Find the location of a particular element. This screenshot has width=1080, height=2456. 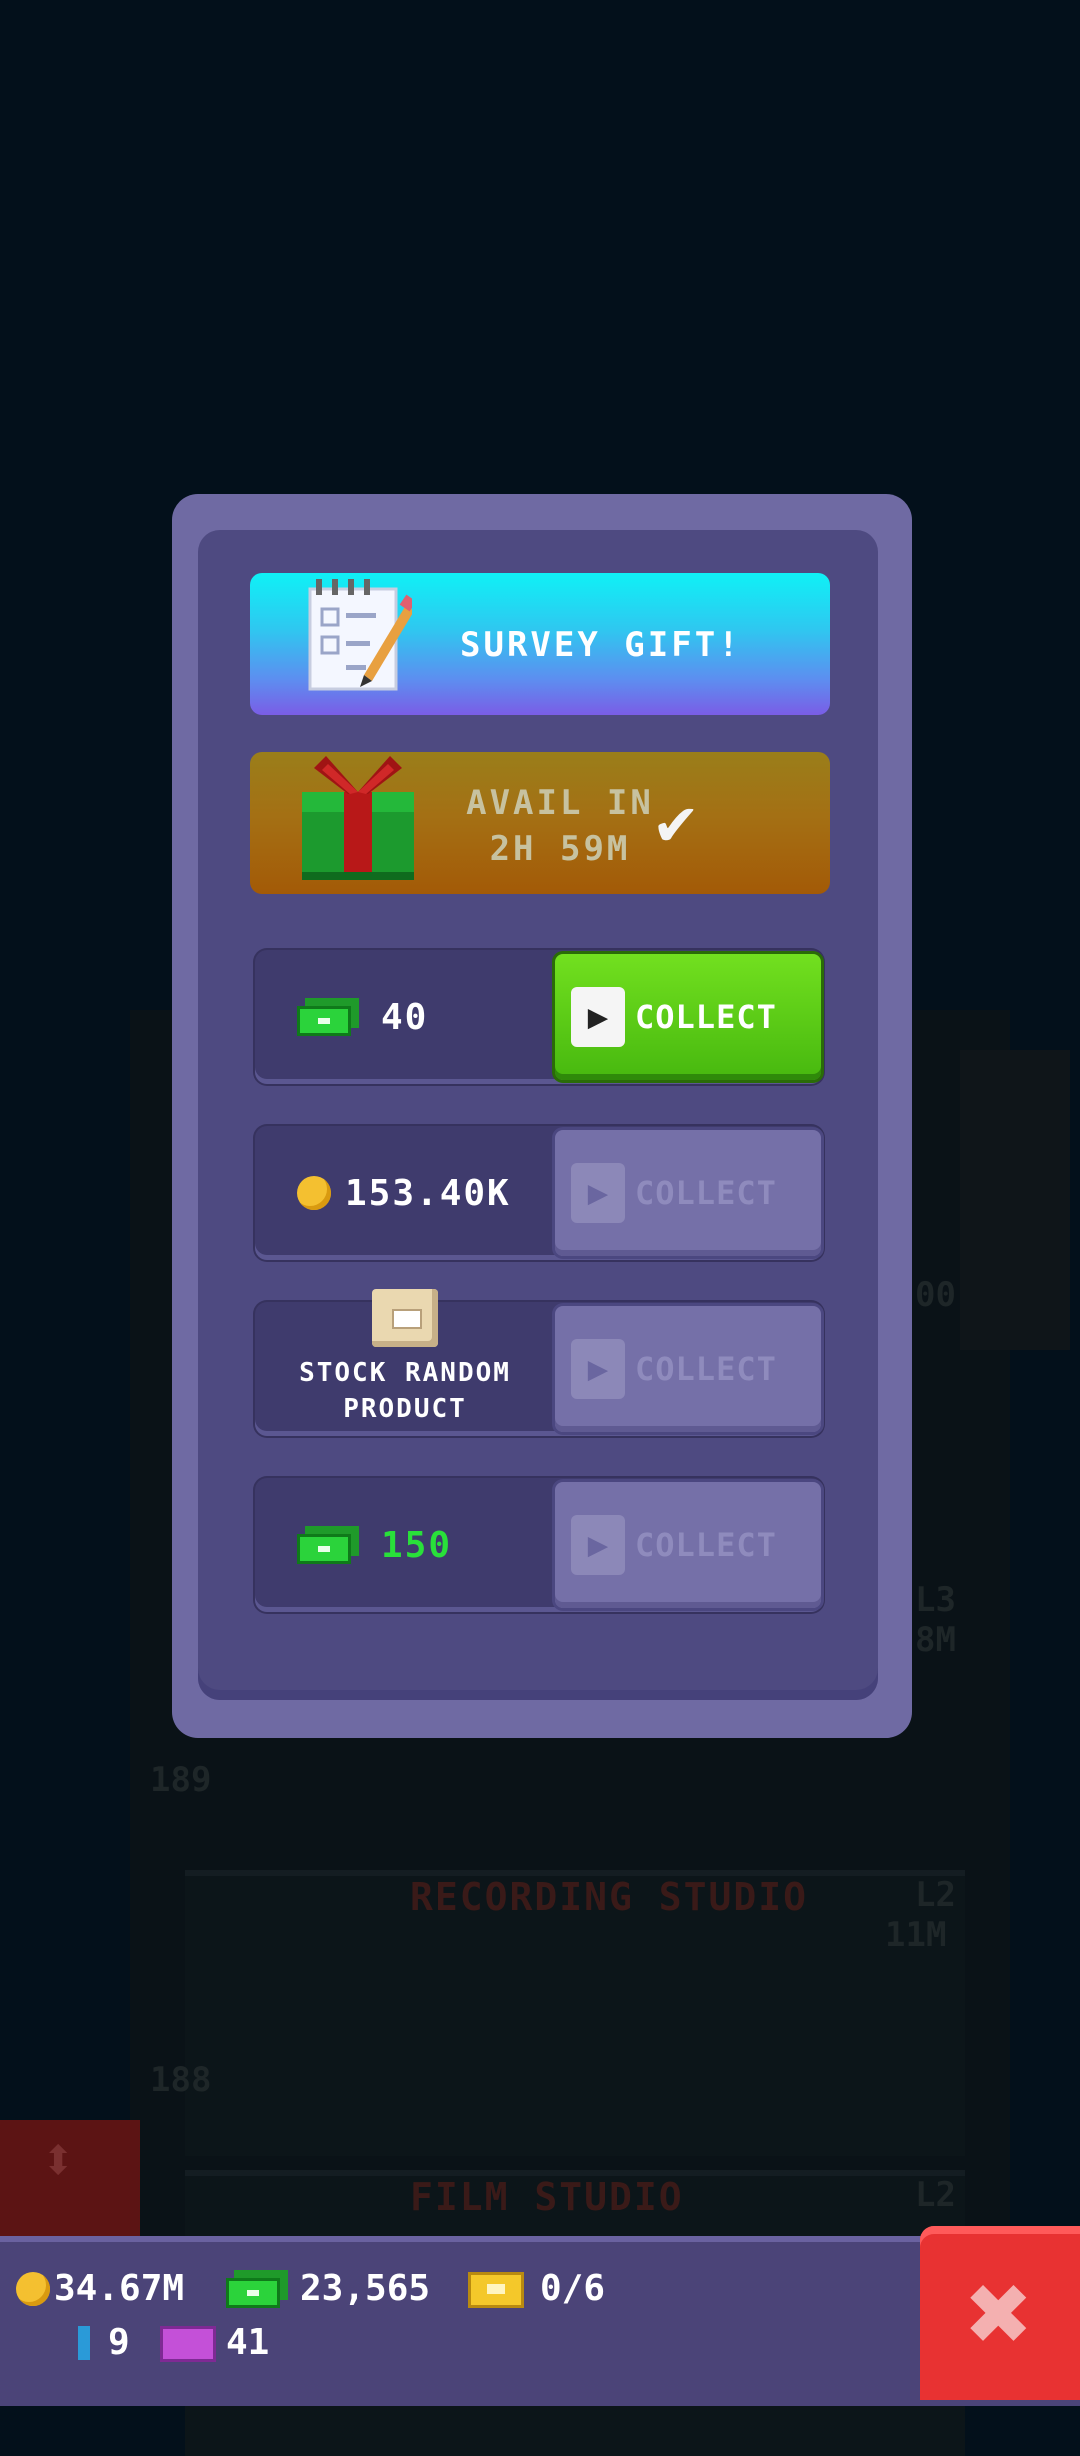

gift-timer: AVAIL IN 2H 59M is located at coordinates (560, 826).